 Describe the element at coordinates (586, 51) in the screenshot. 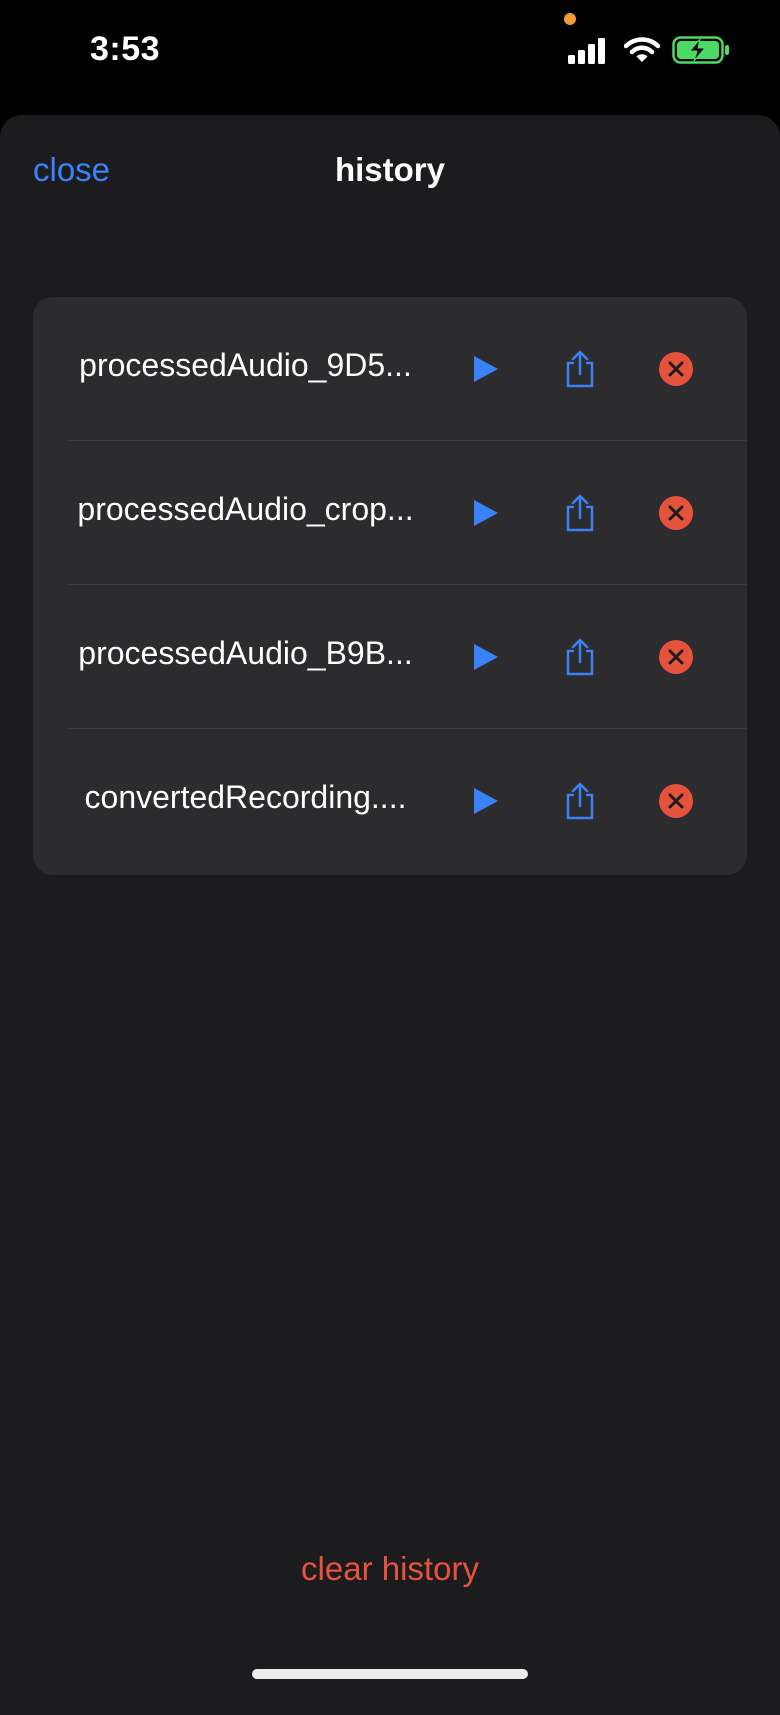

I see `signal-icon` at that location.